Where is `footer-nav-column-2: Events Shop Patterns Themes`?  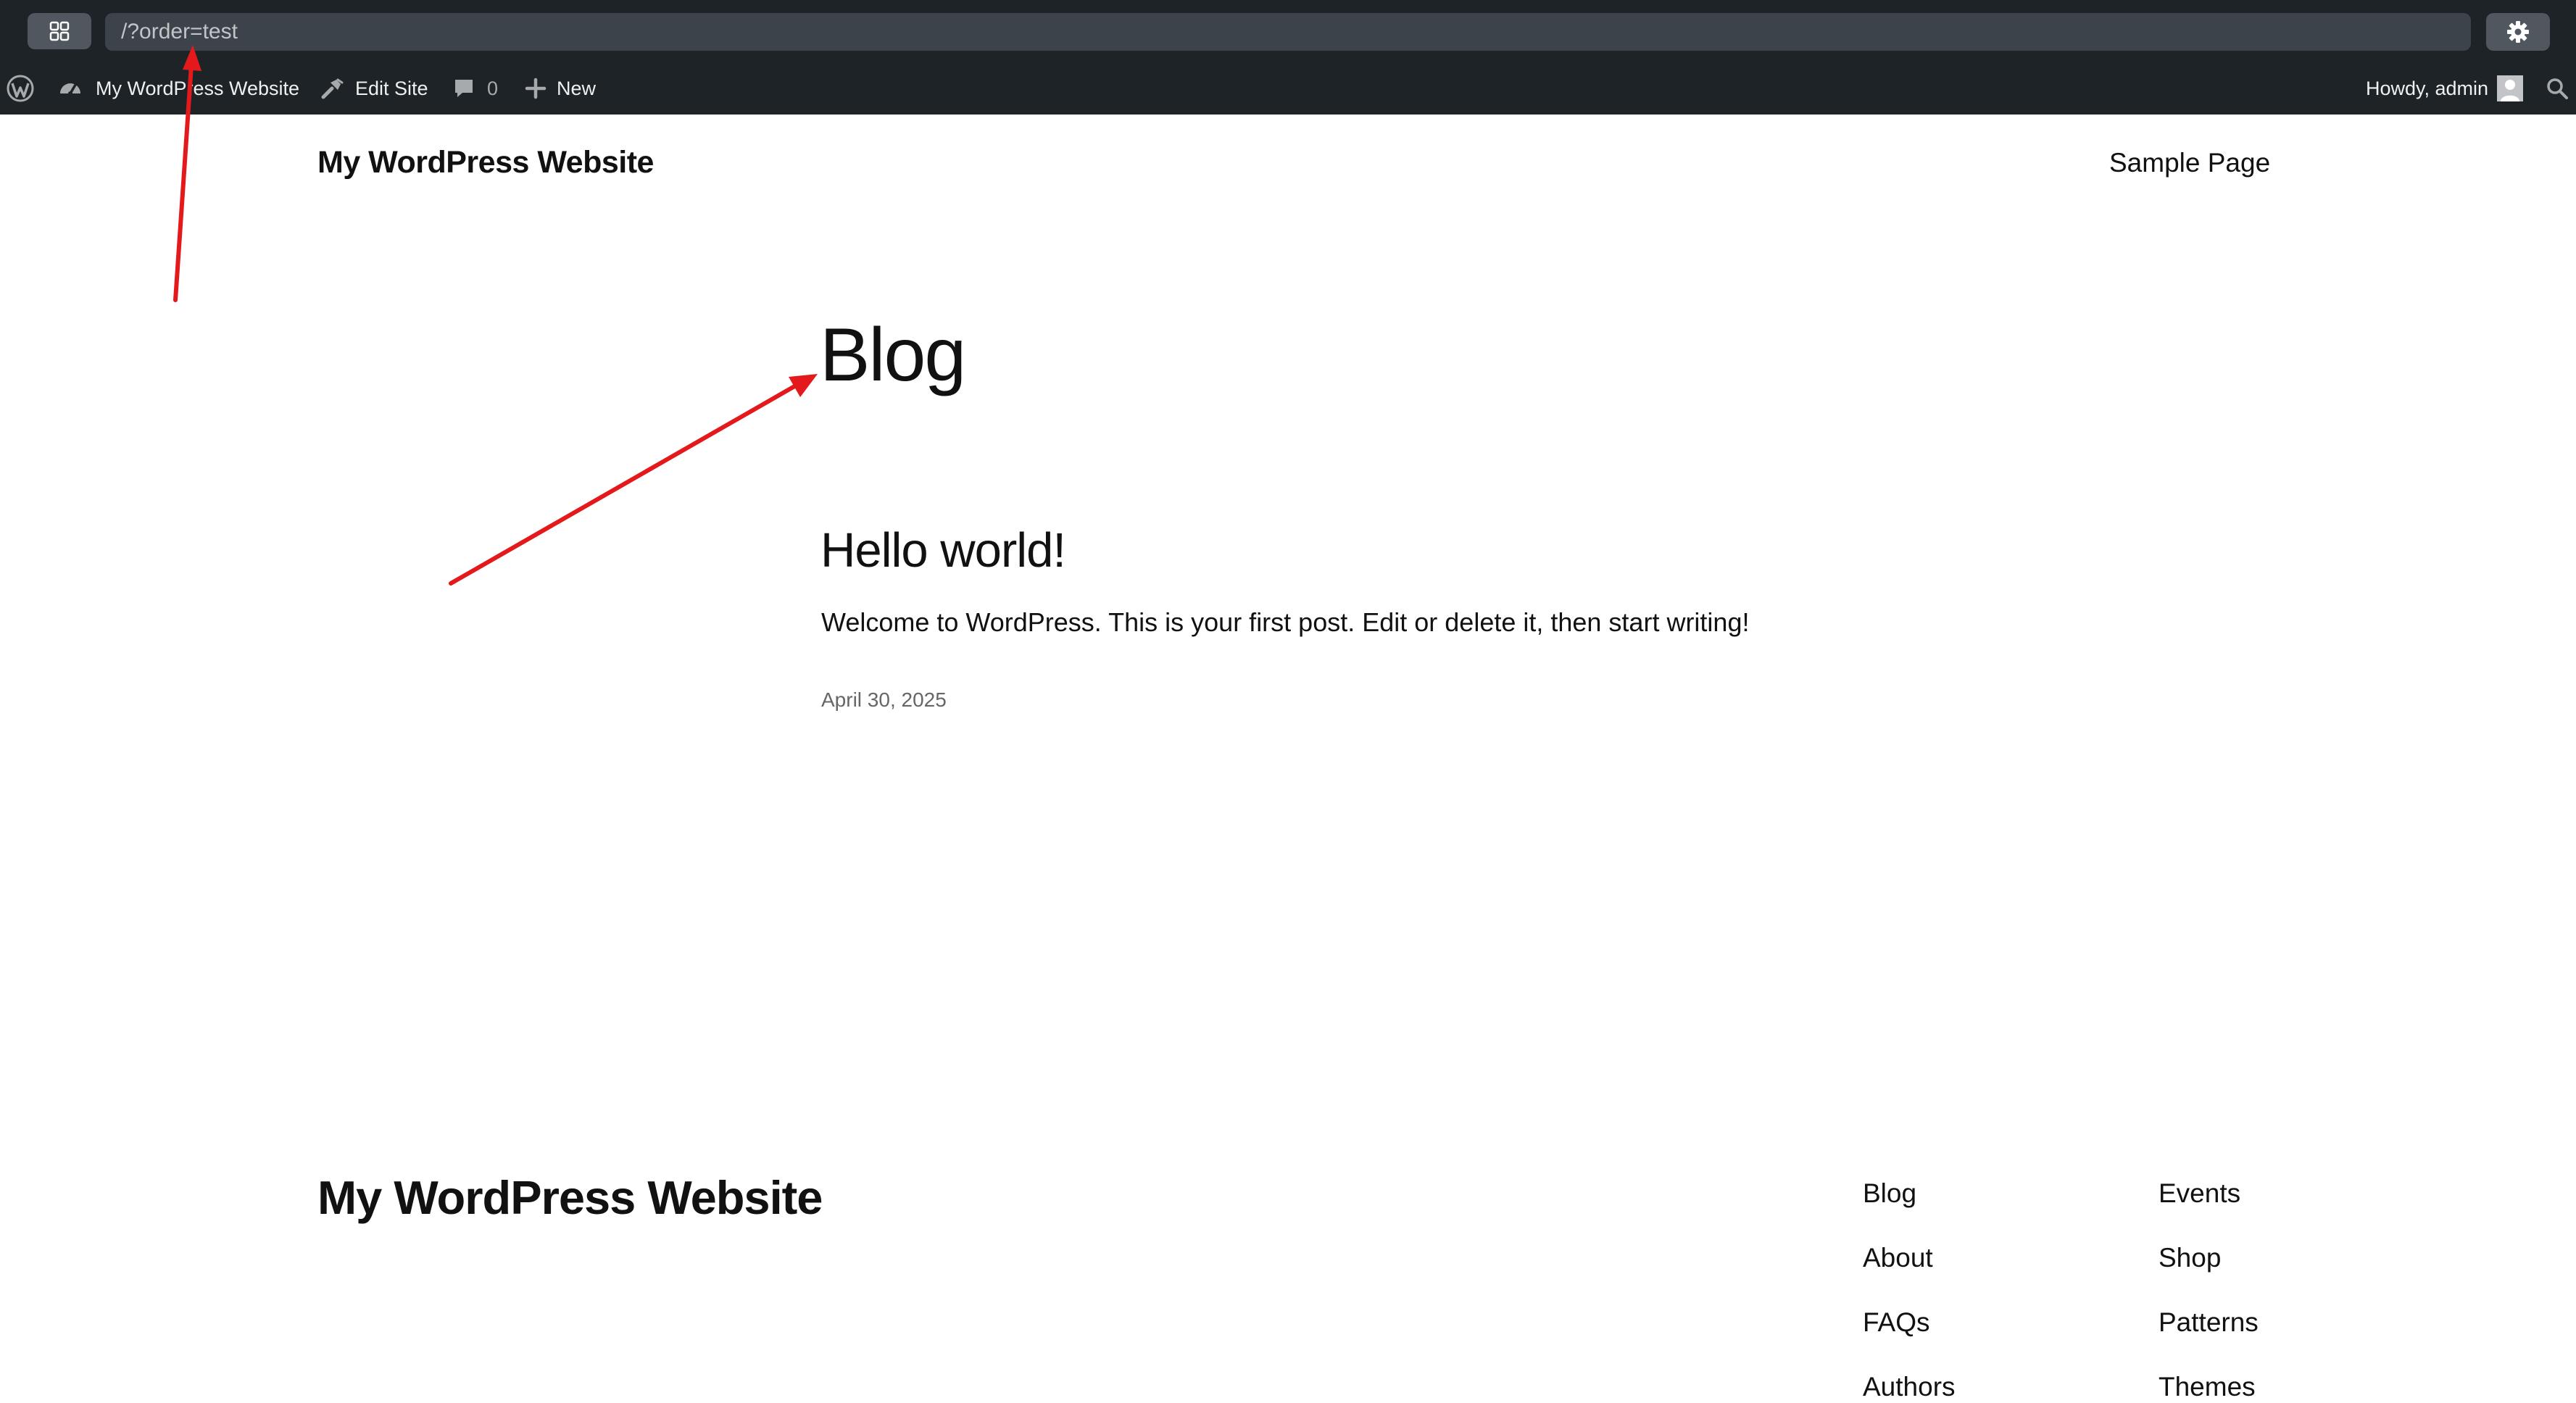
footer-nav-column-2: Events Shop Patterns Themes is located at coordinates (2209, 1289).